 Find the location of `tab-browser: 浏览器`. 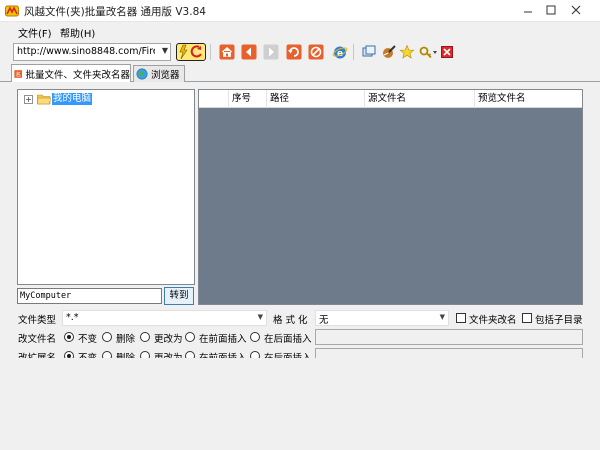

tab-browser: 浏览器 is located at coordinates (159, 73).